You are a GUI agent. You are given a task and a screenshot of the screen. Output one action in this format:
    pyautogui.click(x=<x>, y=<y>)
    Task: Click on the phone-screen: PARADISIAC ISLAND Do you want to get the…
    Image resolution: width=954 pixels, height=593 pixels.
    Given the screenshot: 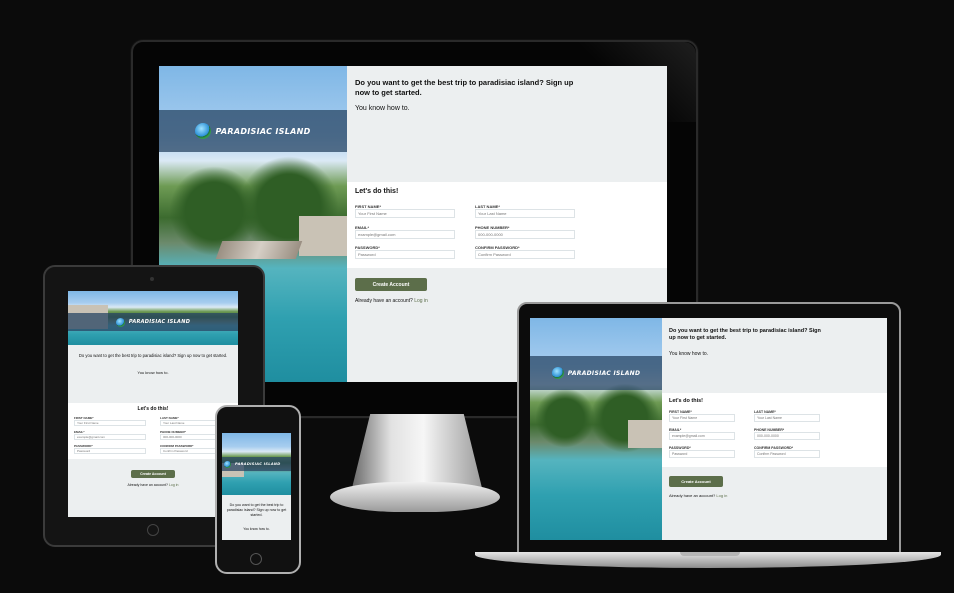 What is the action you would take?
    pyautogui.click(x=256, y=486)
    